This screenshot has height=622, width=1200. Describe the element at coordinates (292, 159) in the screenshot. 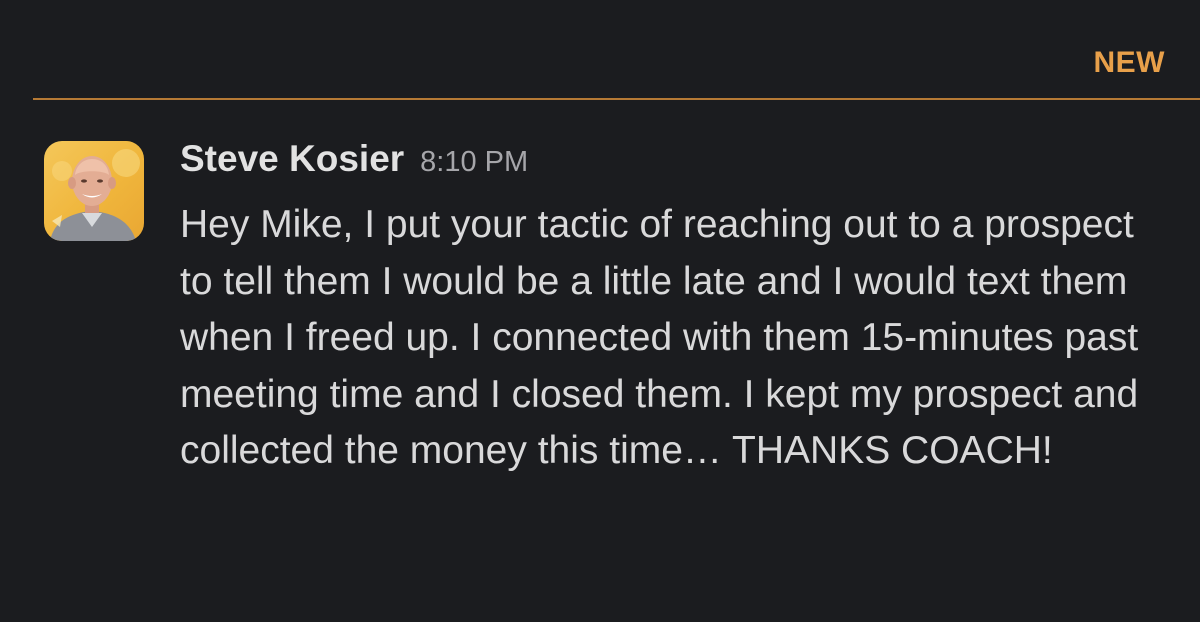

I see `sender-name: Steve Kosier` at that location.